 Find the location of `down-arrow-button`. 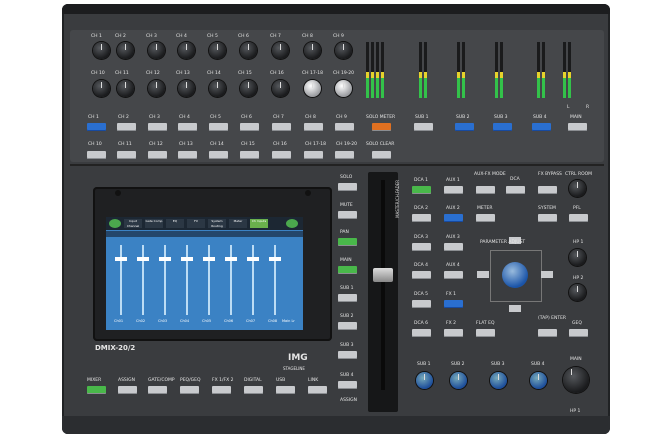

down-arrow-button is located at coordinates (515, 308).